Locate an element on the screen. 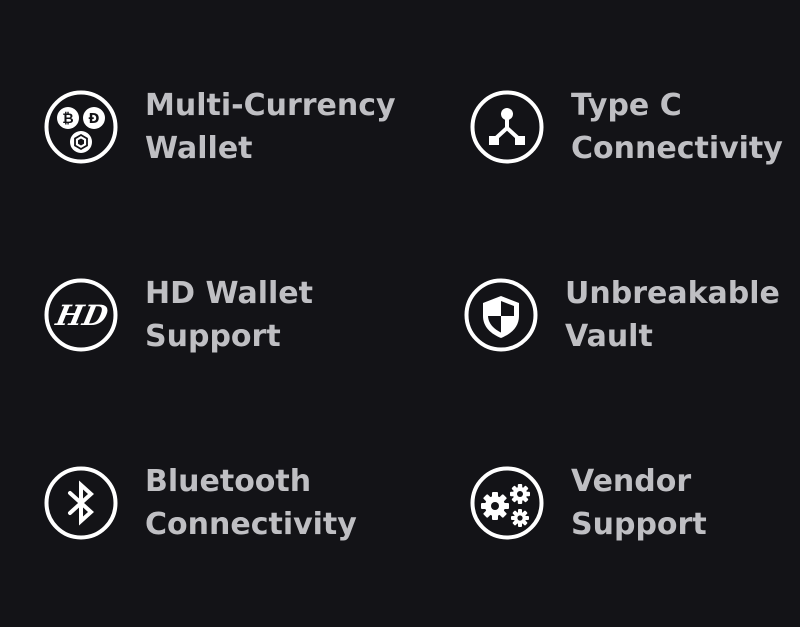 The width and height of the screenshot is (800, 627). feature-label: Multi-Currency Wallet is located at coordinates (270, 127).